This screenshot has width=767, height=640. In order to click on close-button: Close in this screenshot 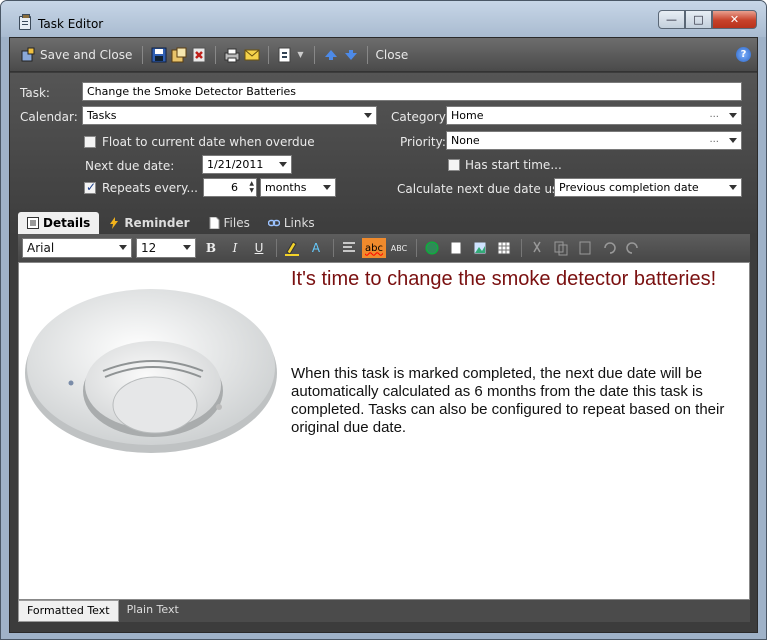, I will do `click(392, 55)`.